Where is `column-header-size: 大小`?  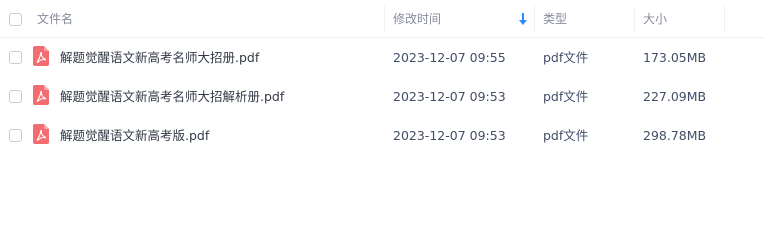 column-header-size: 大小 is located at coordinates (655, 19).